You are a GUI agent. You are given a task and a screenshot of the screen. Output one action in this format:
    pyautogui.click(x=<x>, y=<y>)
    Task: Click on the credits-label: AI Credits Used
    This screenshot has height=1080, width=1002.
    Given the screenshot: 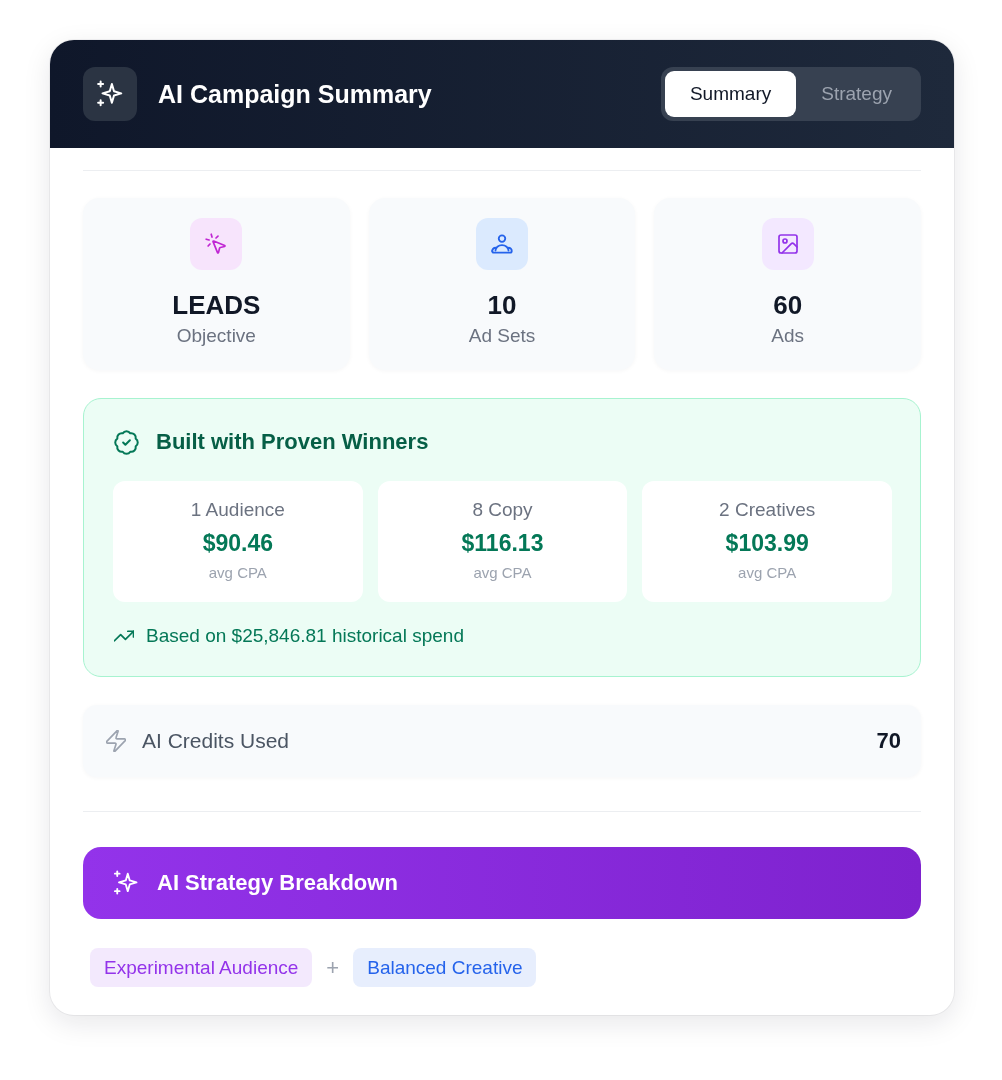 What is the action you would take?
    pyautogui.click(x=216, y=741)
    